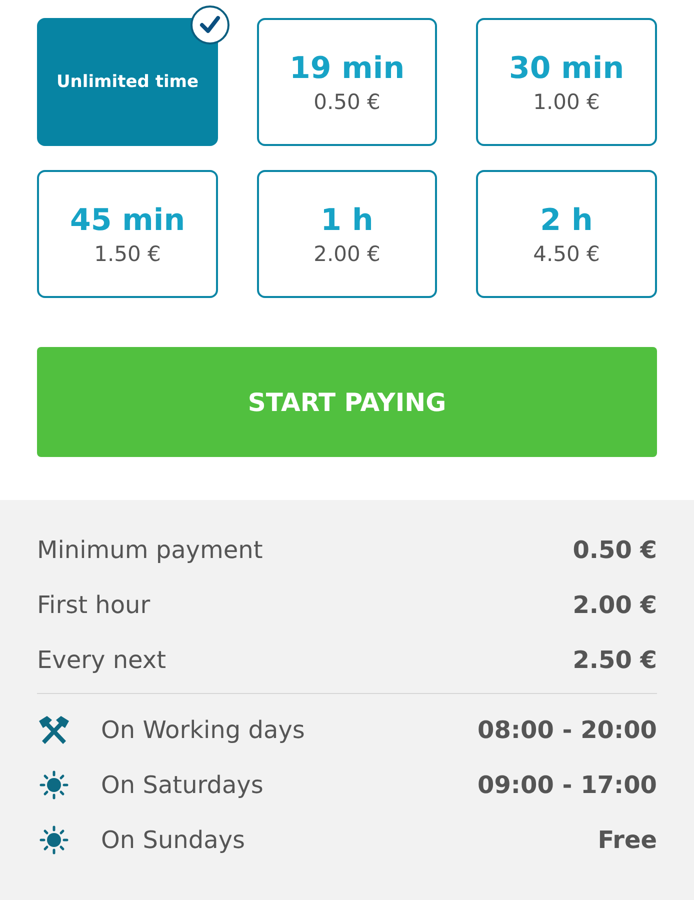 This screenshot has height=900, width=694. What do you see at coordinates (203, 730) in the screenshot?
I see `schedule-label: On Working days` at bounding box center [203, 730].